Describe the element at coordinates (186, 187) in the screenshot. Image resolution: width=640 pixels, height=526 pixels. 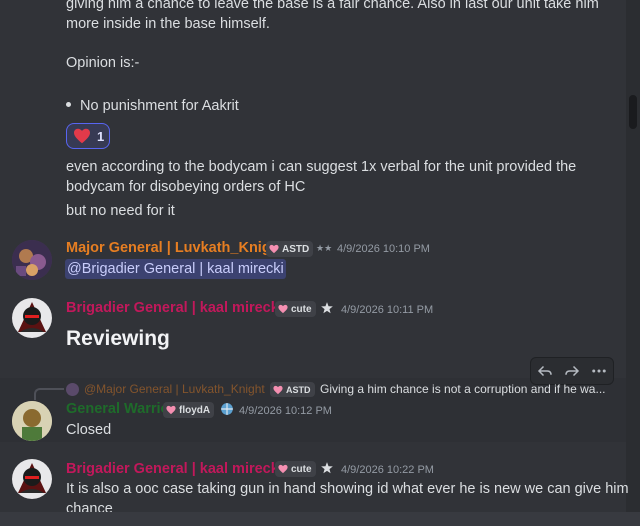
I see `message-text: bodycam for disobeying orders of HC` at that location.